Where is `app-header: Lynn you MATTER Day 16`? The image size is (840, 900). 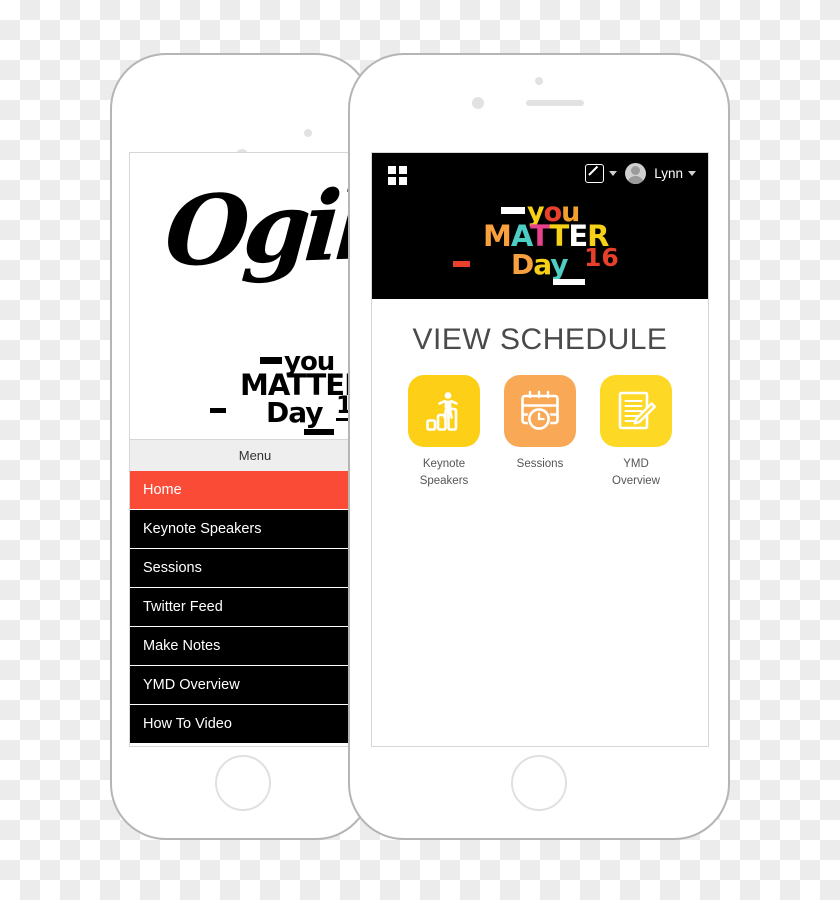 app-header: Lynn you MATTER Day 16 is located at coordinates (540, 226).